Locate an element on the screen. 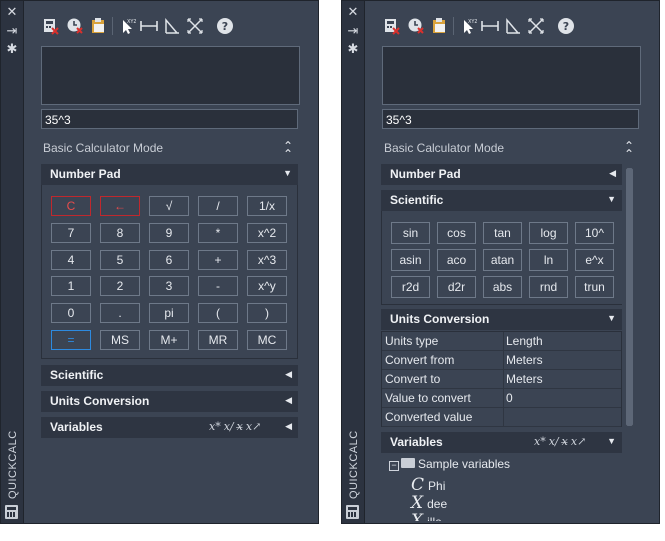 This screenshot has width=665, height=541. scientific-key-button: e^x is located at coordinates (594, 260).